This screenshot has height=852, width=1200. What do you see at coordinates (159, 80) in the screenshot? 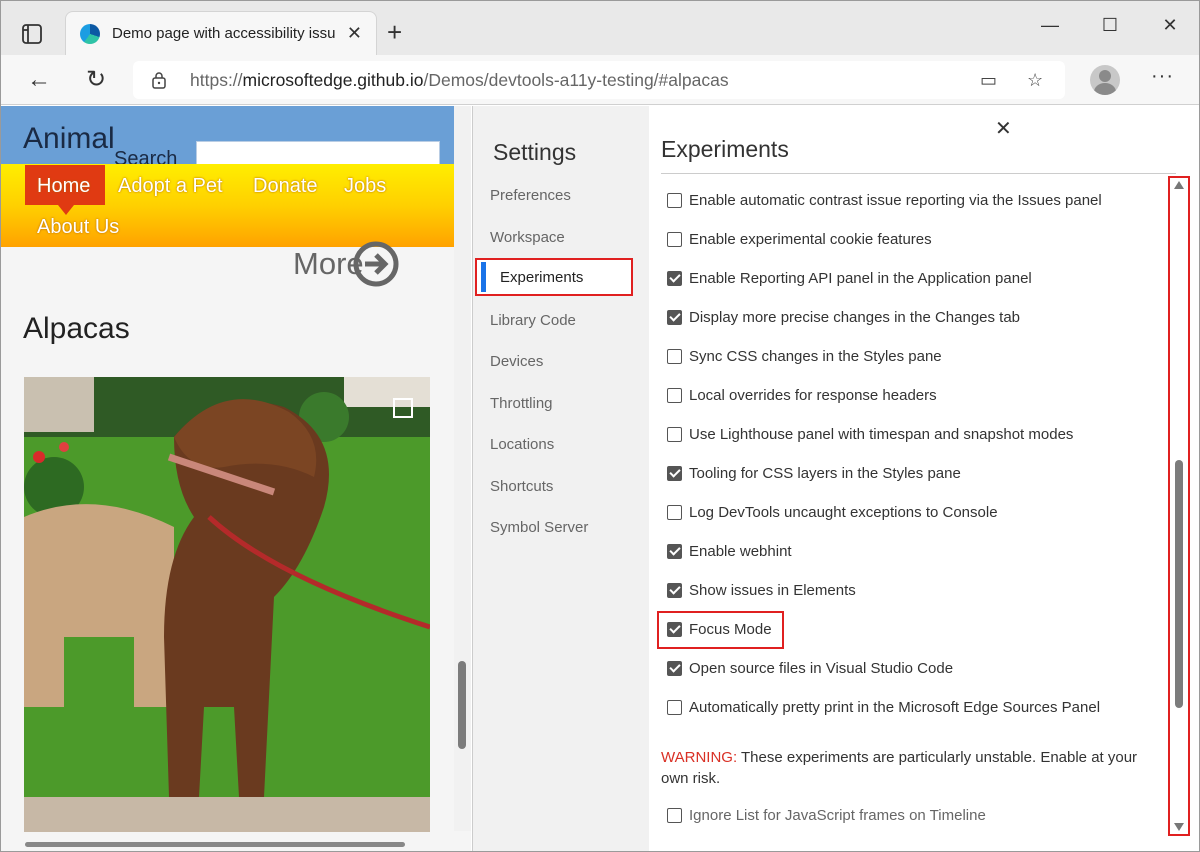
I see `lock-icon` at bounding box center [159, 80].